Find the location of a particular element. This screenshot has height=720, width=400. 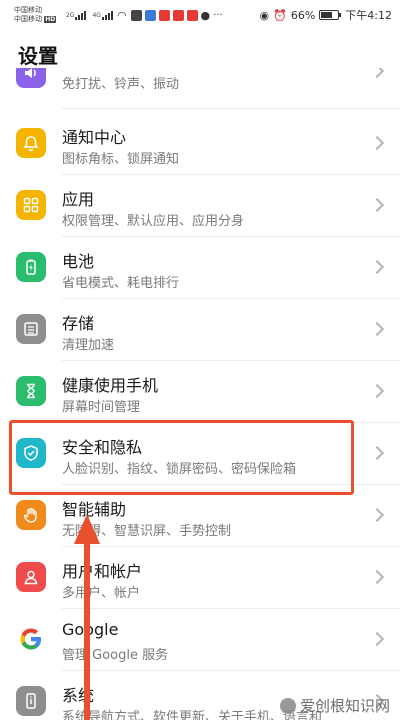

settings-item-smart-assistance: 智能辅助 无障碍、智慧识屏、手势控制 is located at coordinates (200, 515).